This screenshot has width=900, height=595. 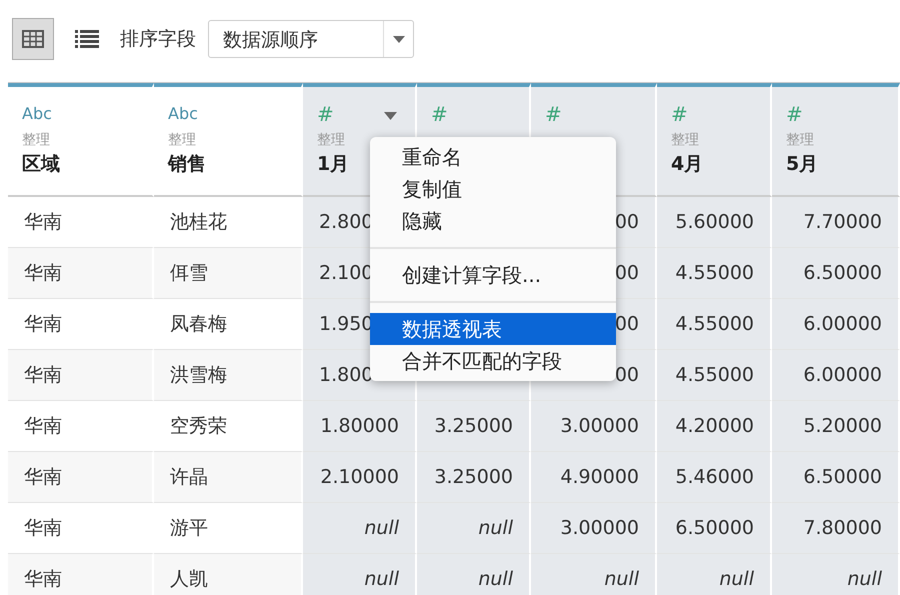 What do you see at coordinates (836, 426) in the screenshot?
I see `table-cell: 5.20000` at bounding box center [836, 426].